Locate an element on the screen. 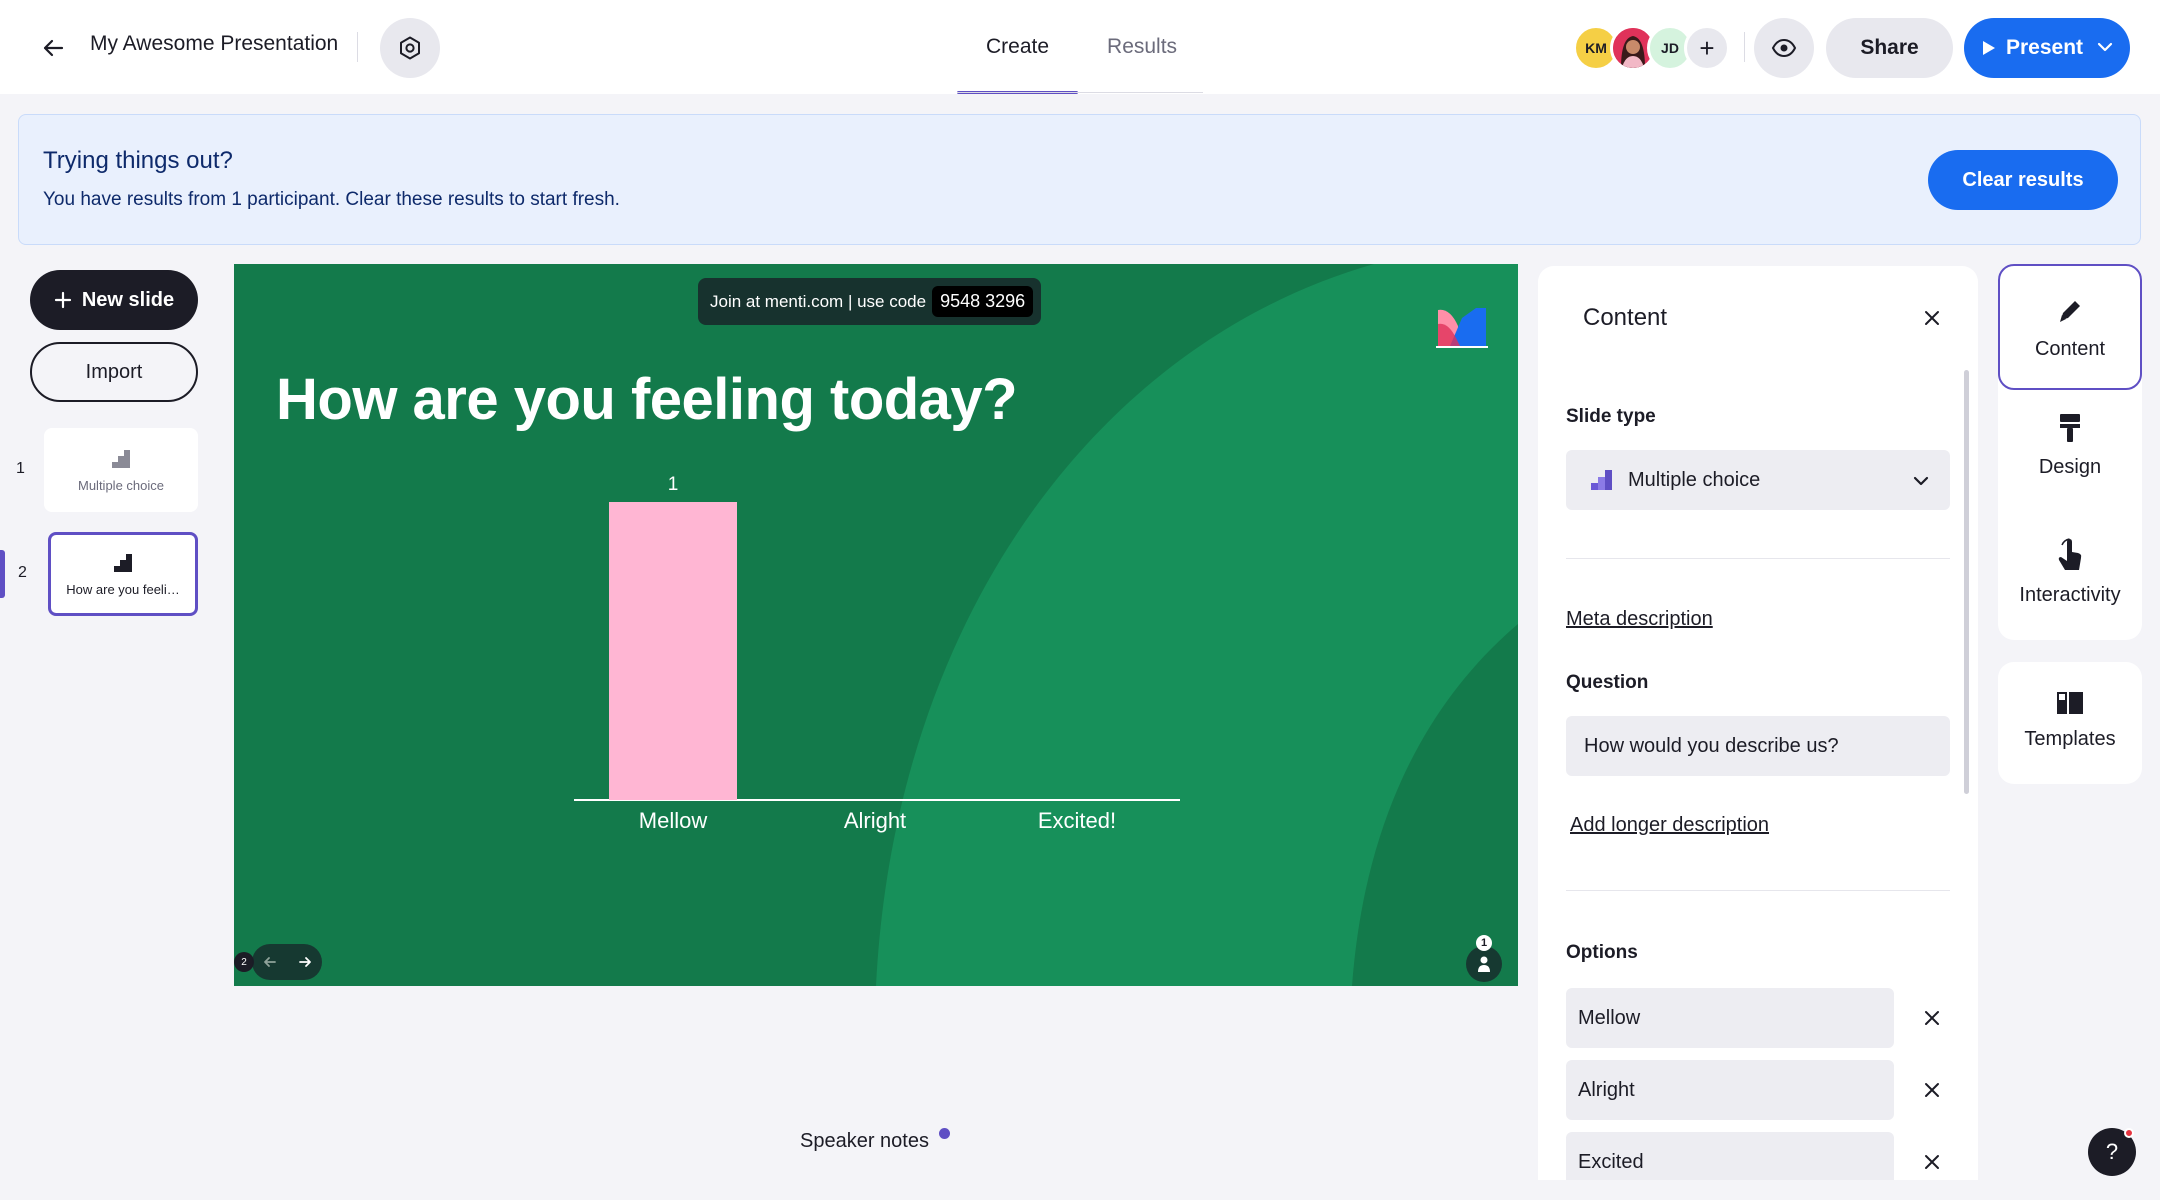 The width and height of the screenshot is (2160, 1200). chart-category-label: Alright is located at coordinates (875, 820).